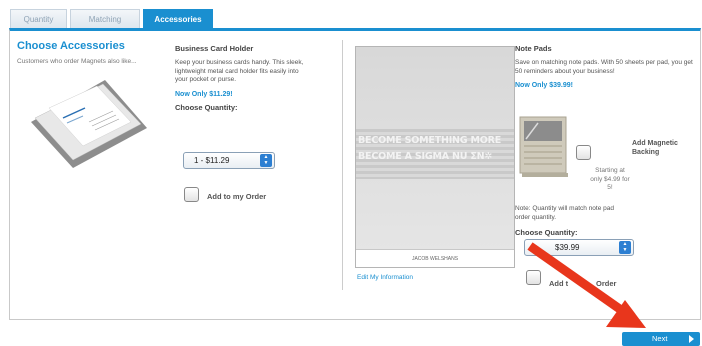  I want to click on business-card-choose-label: Choose Quantity:, so click(206, 107).